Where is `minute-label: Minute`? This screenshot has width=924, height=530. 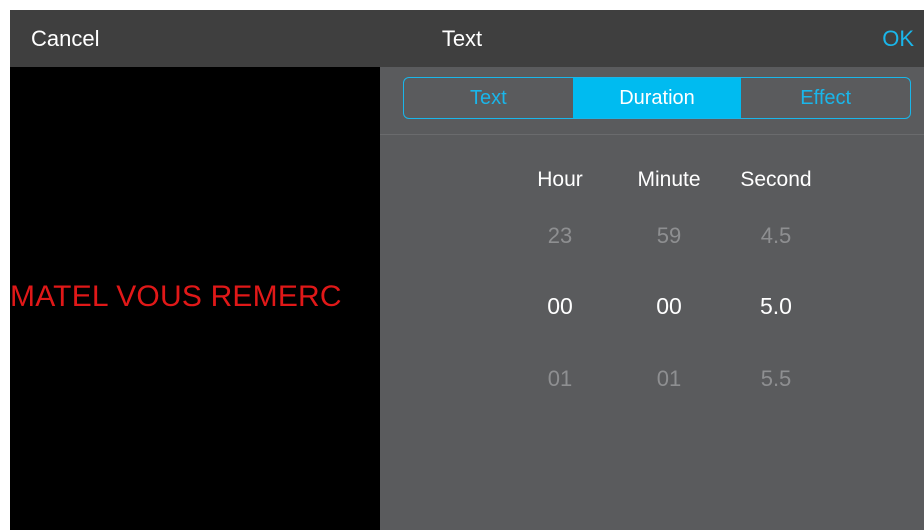
minute-label: Minute is located at coordinates (669, 179).